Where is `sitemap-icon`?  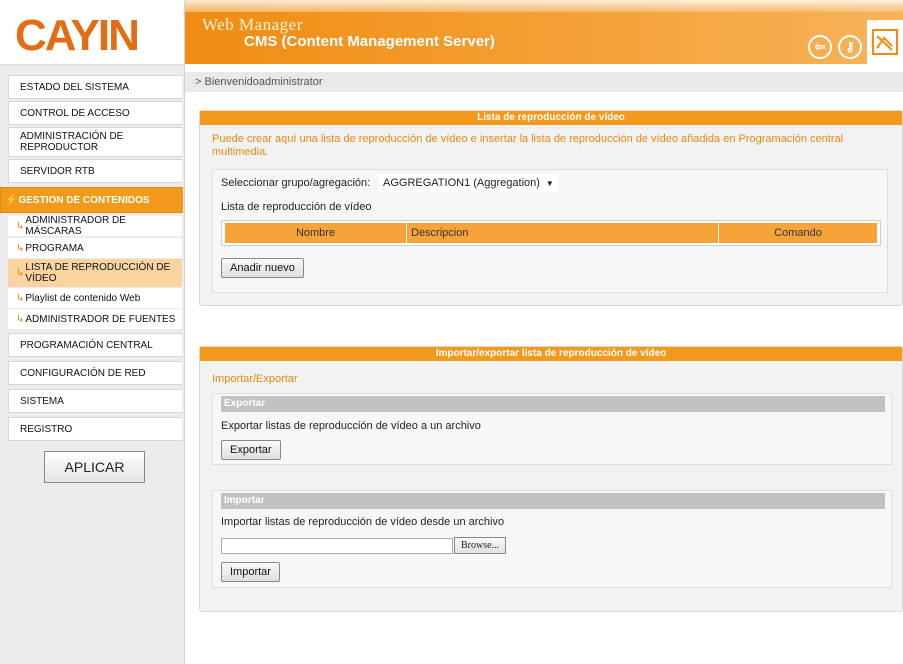 sitemap-icon is located at coordinates (885, 42).